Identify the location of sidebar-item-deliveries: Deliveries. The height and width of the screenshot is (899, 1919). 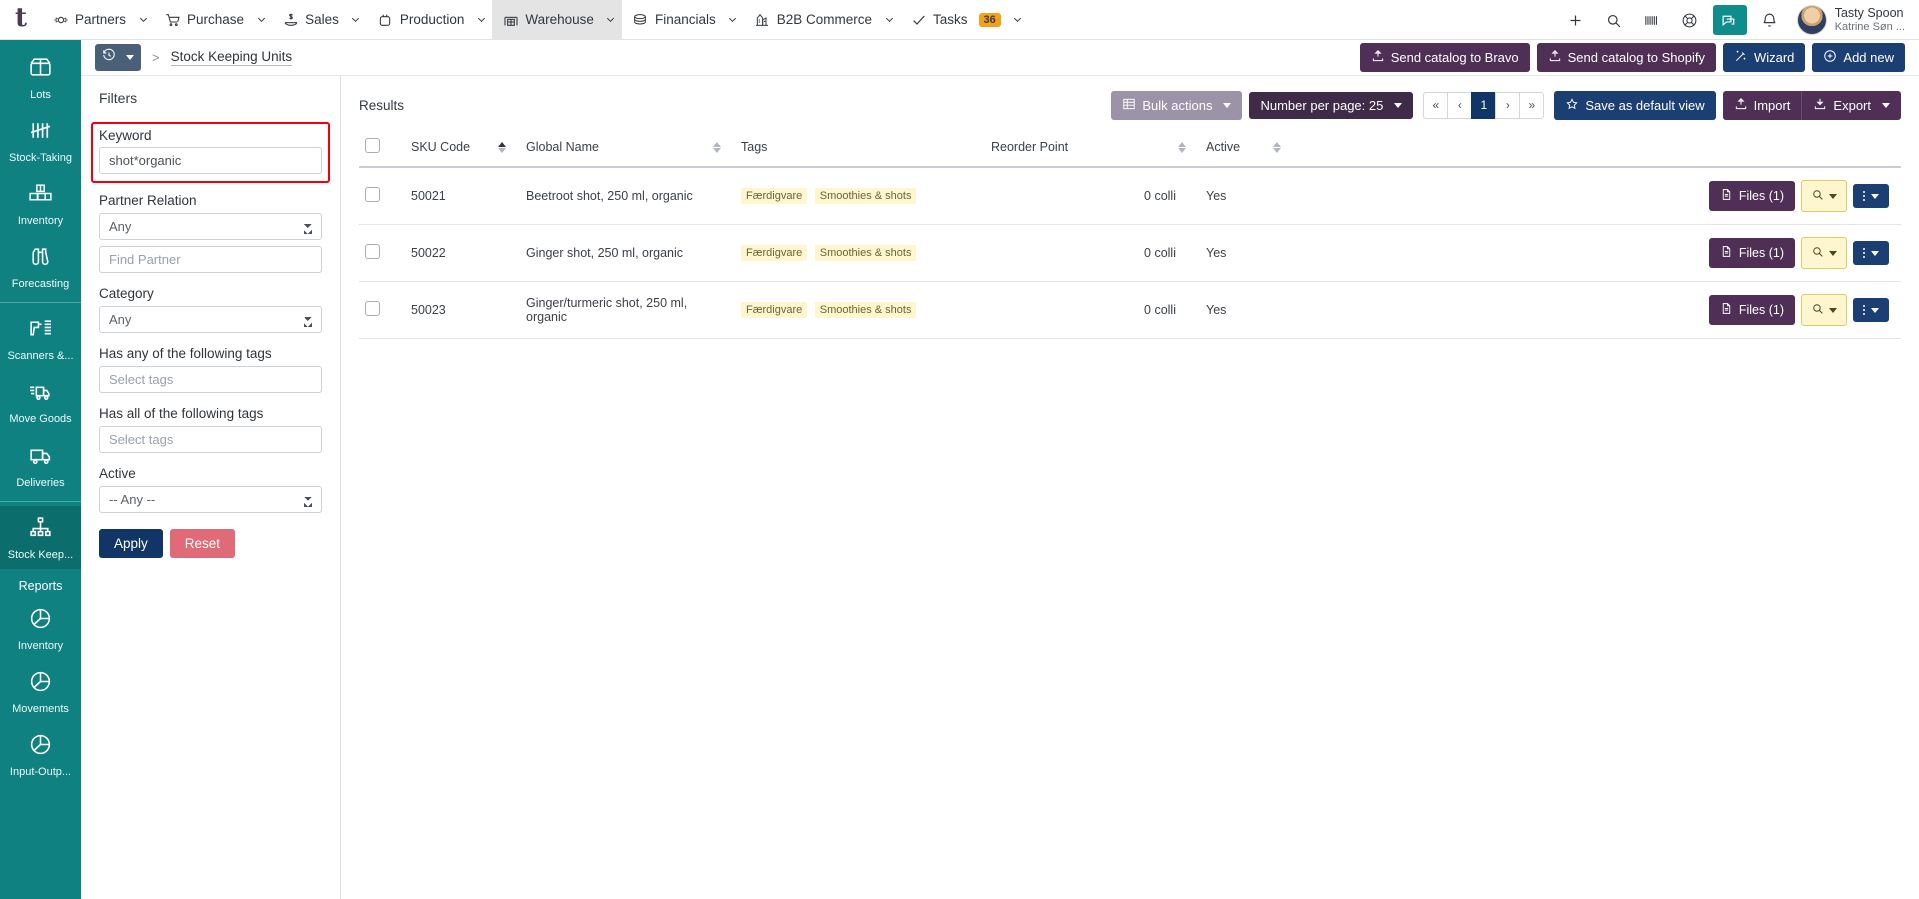
(40, 465).